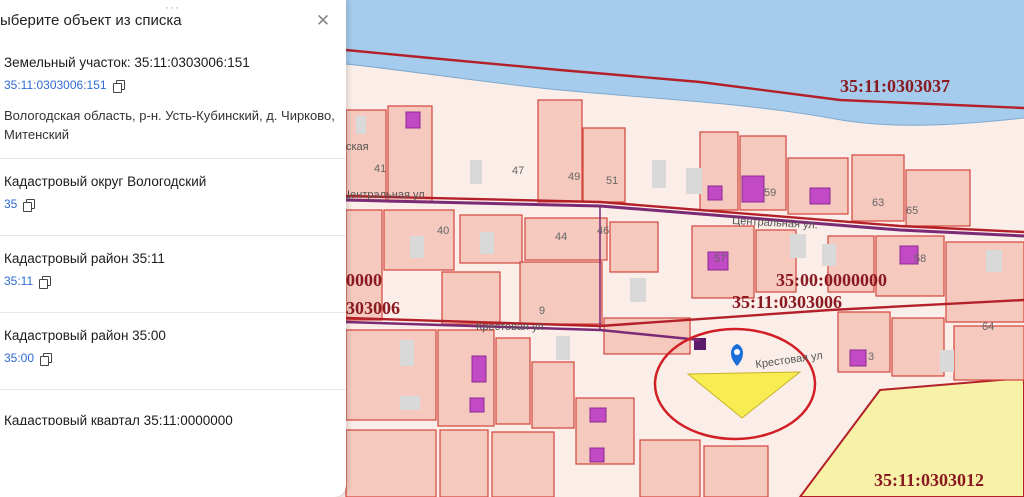  What do you see at coordinates (912, 211) in the screenshot?
I see `svg-text: 65` at bounding box center [912, 211].